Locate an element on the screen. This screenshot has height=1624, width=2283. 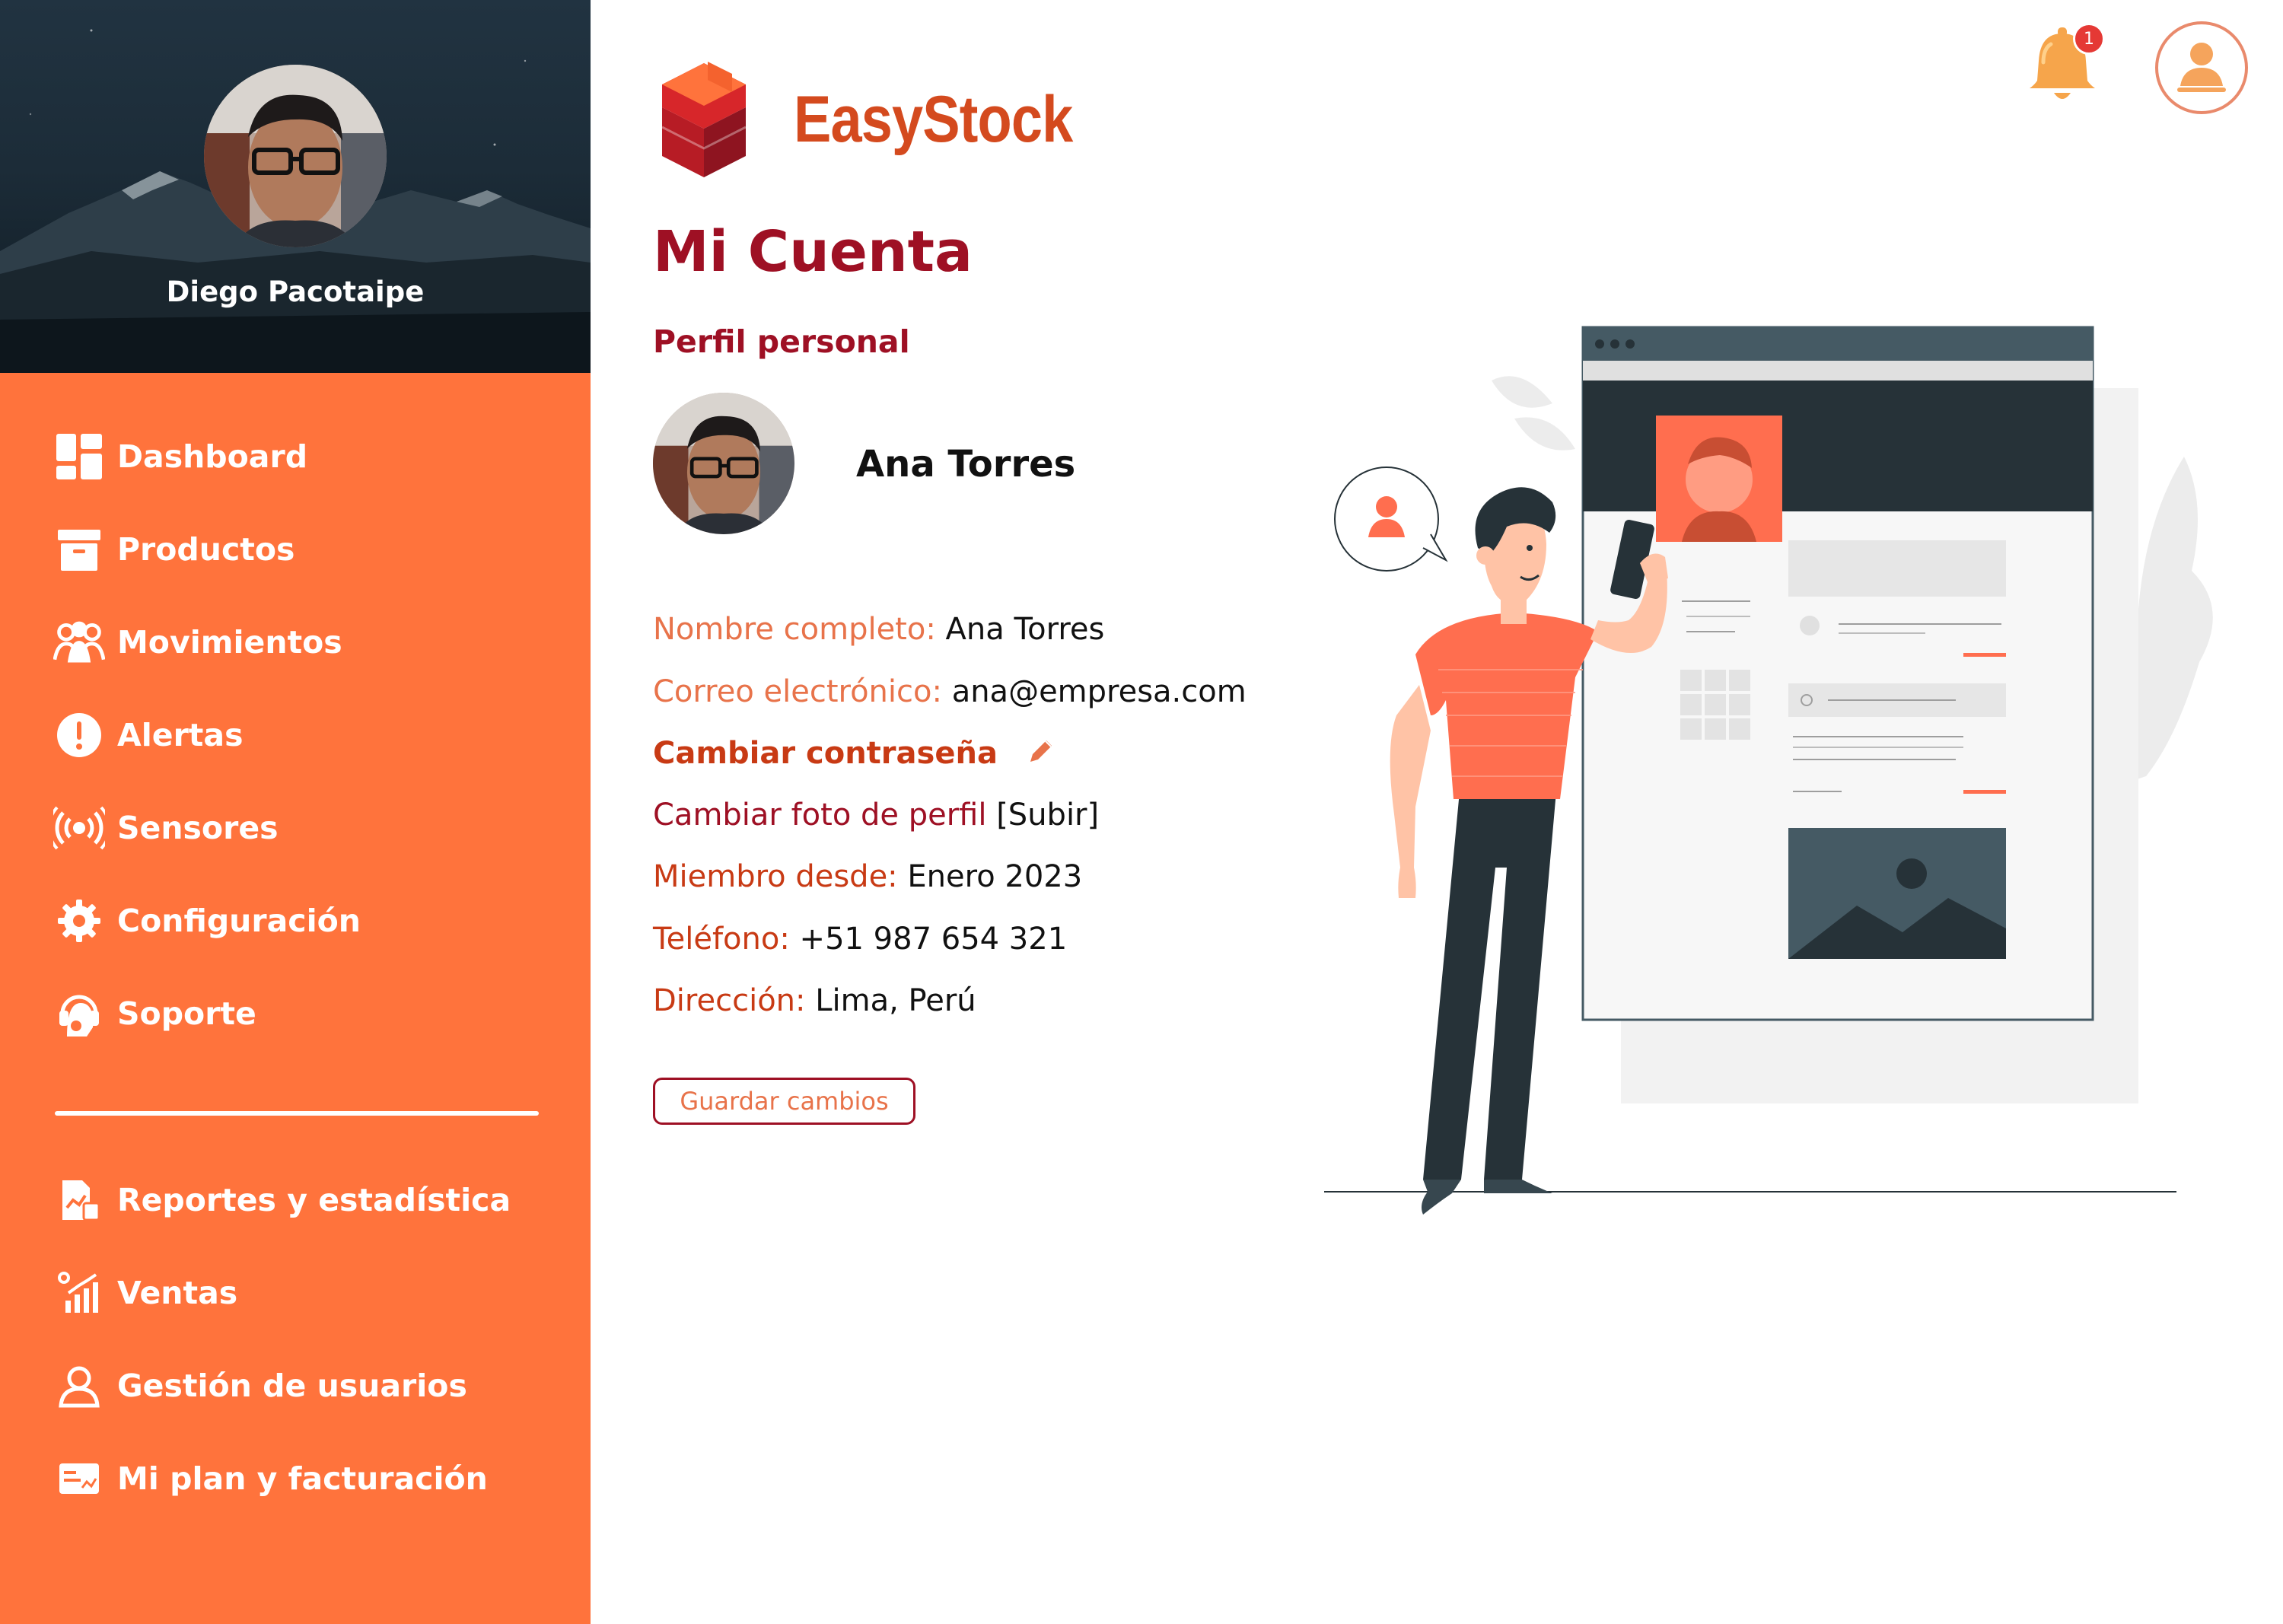
sidebar-item-label: Soporte is located at coordinates (186, 1013).